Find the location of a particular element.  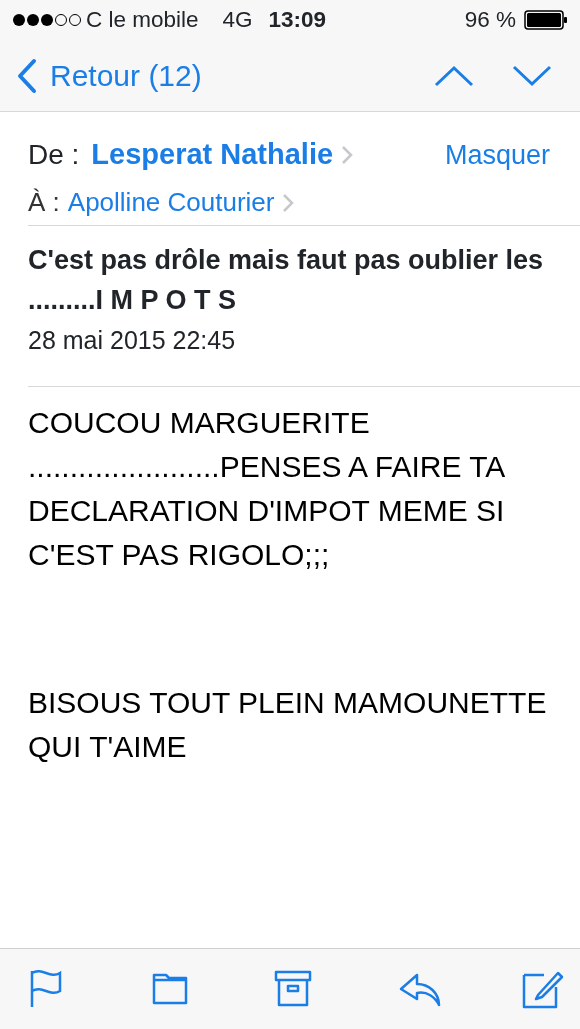

email-subject: C'est pas drôle mais faut pas oublier les .........I M P O T S is located at coordinates (286, 280).